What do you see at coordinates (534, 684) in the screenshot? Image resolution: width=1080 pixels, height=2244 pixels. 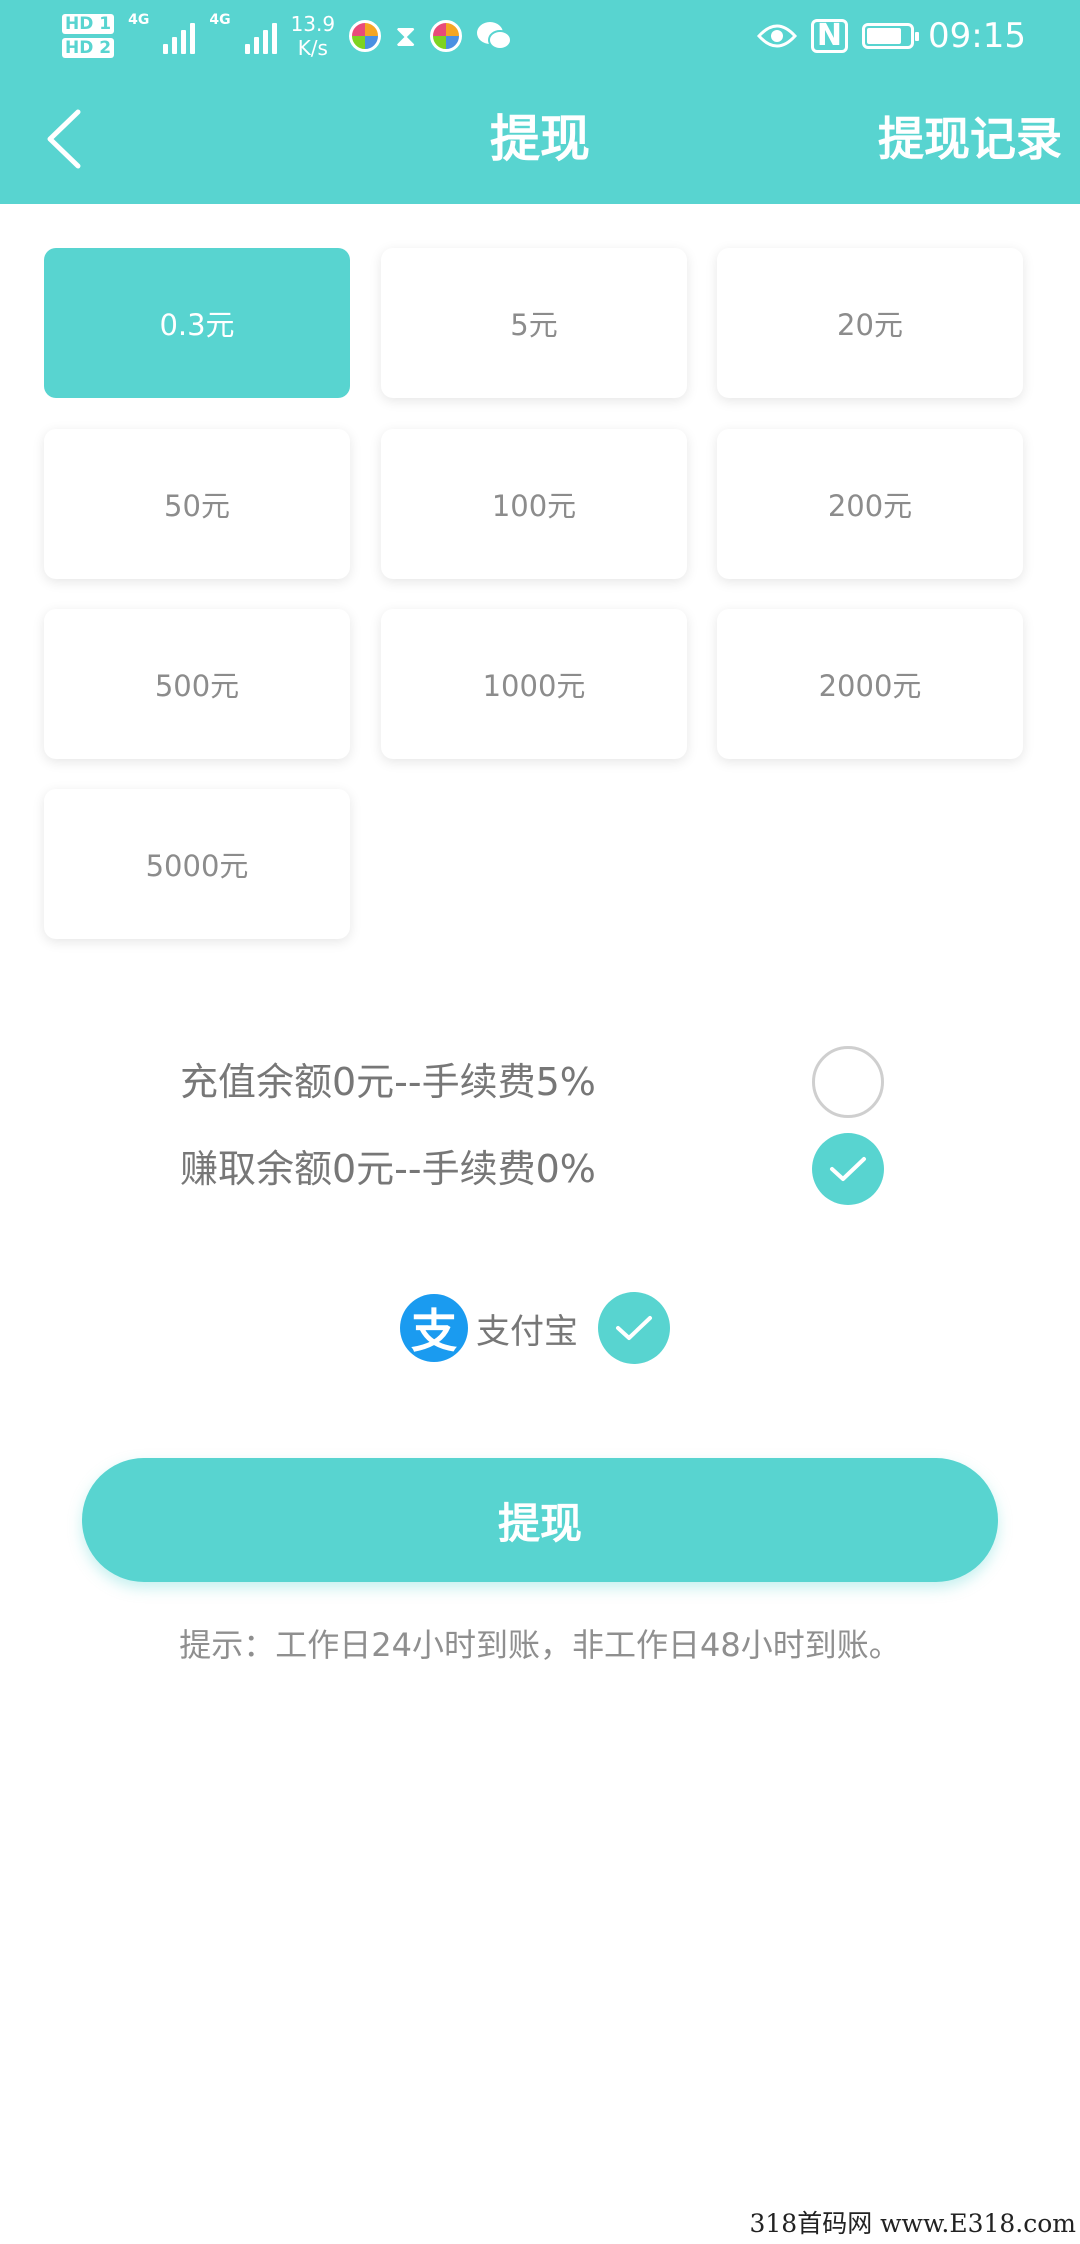 I see `amount-option: 1000元` at bounding box center [534, 684].